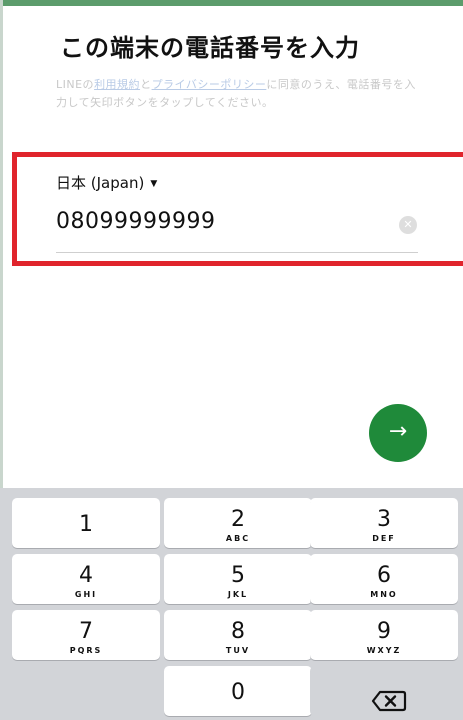 The image size is (463, 720). What do you see at coordinates (231, 3) in the screenshot?
I see `top-accent-bar` at bounding box center [231, 3].